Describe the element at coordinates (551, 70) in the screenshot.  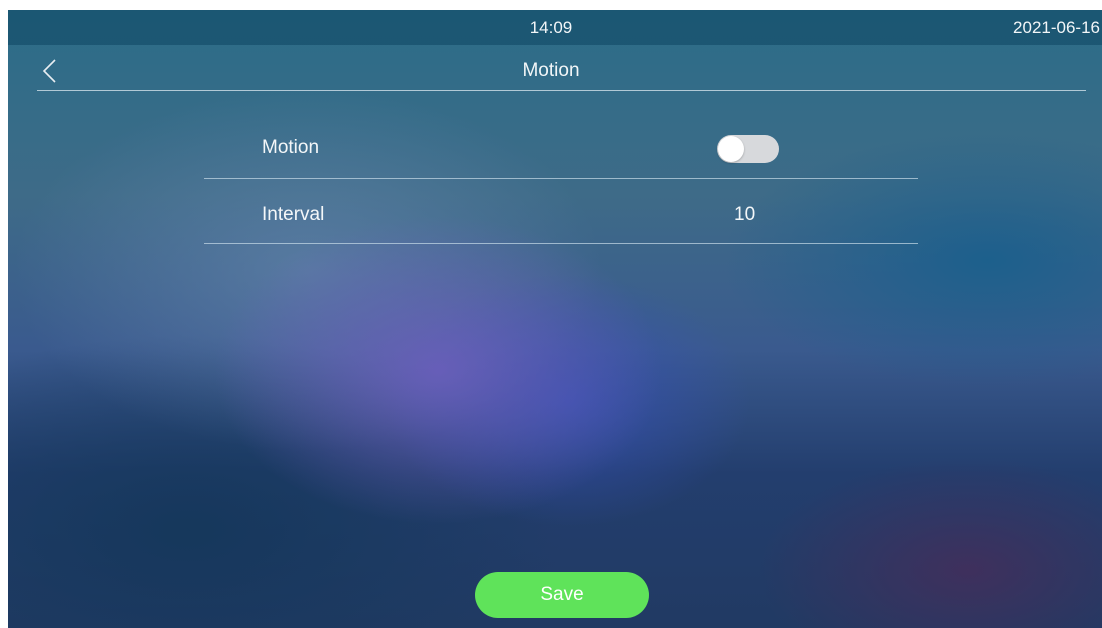
I see `page-title: Motion` at that location.